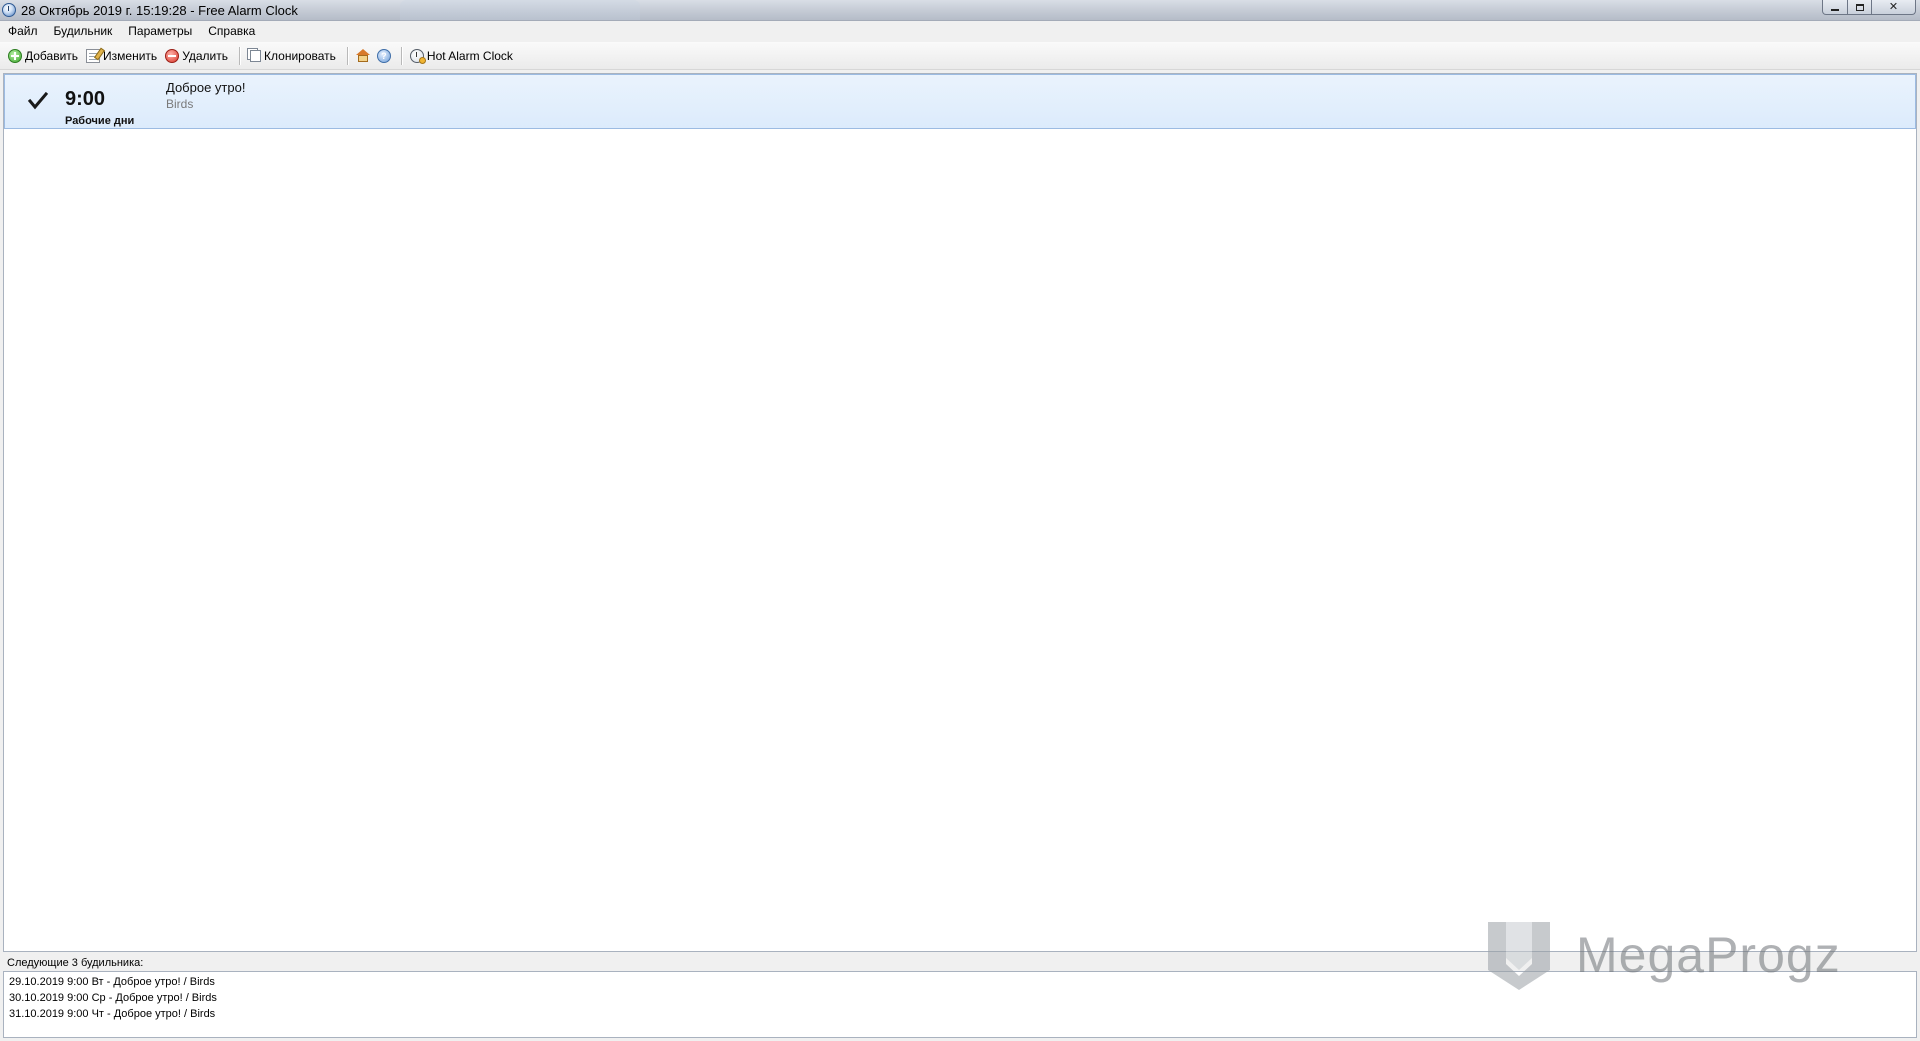 Image resolution: width=1920 pixels, height=1041 pixels. I want to click on clone-button-label: Клонировать, so click(300, 55).